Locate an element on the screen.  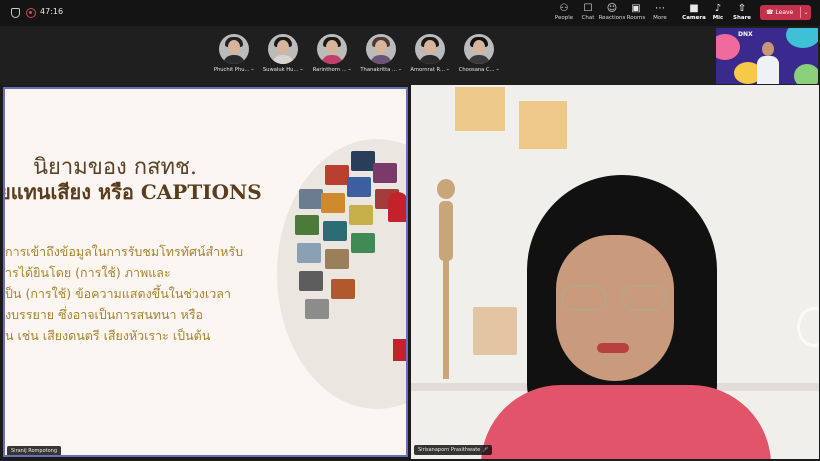
participant-tile: Phuchit Phu... ⌁ is located at coordinates (234, 53).